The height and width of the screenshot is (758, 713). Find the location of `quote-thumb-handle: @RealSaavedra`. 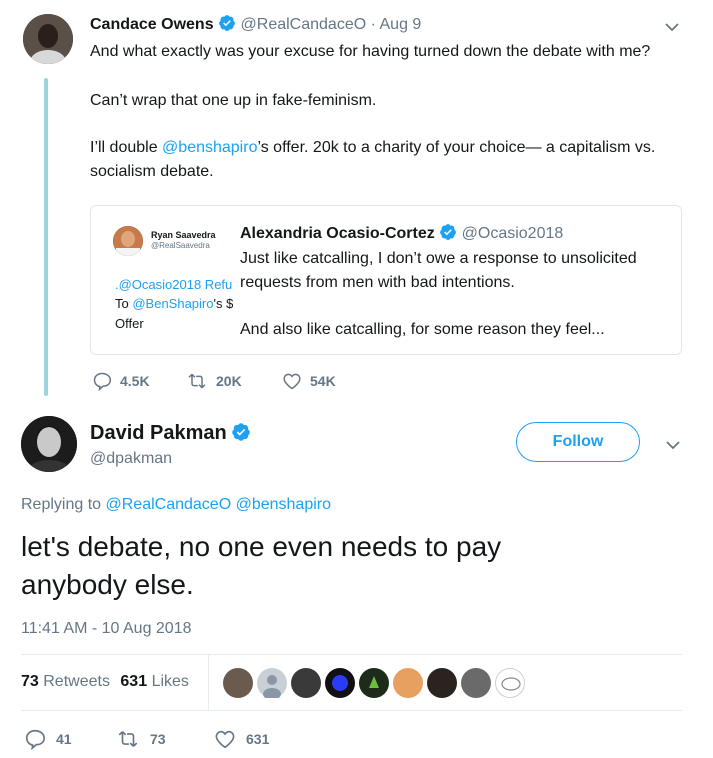

quote-thumb-handle: @RealSaavedra is located at coordinates (180, 245).